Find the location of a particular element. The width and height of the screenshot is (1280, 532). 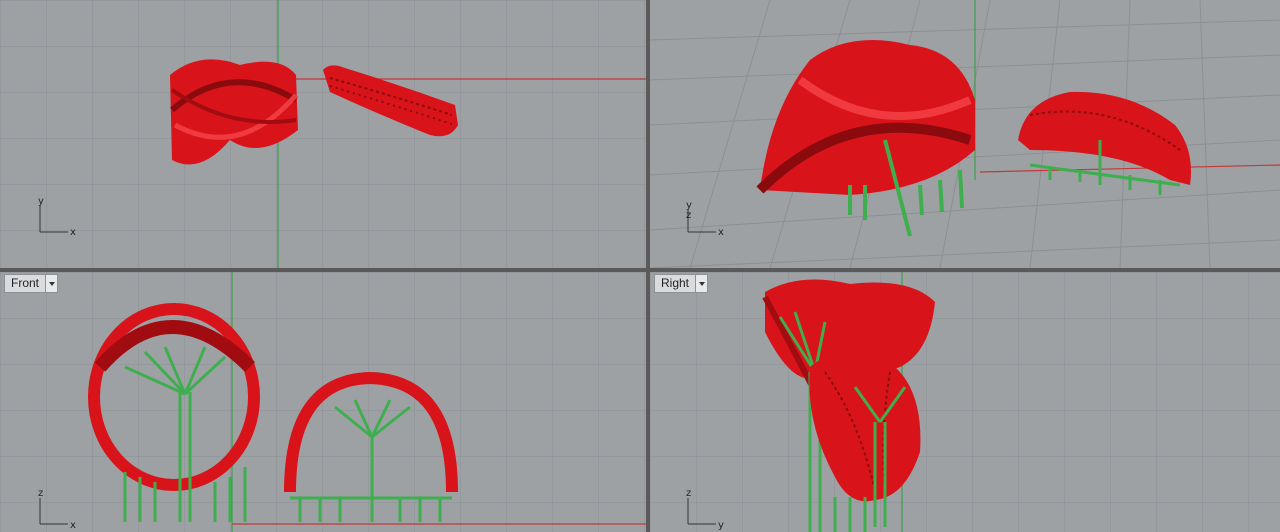

viewport-title-right: Right is located at coordinates (681, 283).